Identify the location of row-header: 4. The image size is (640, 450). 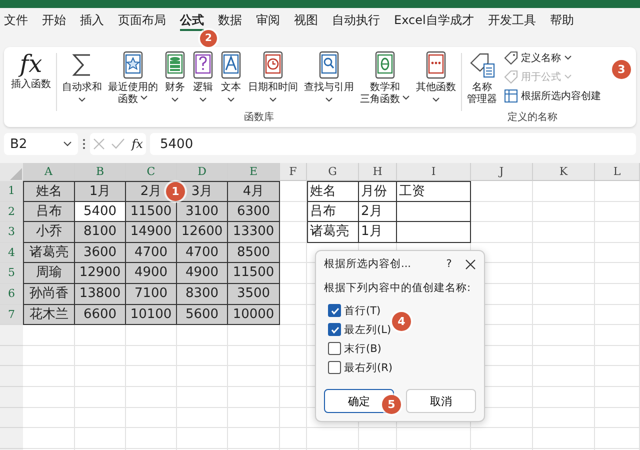
(11, 253).